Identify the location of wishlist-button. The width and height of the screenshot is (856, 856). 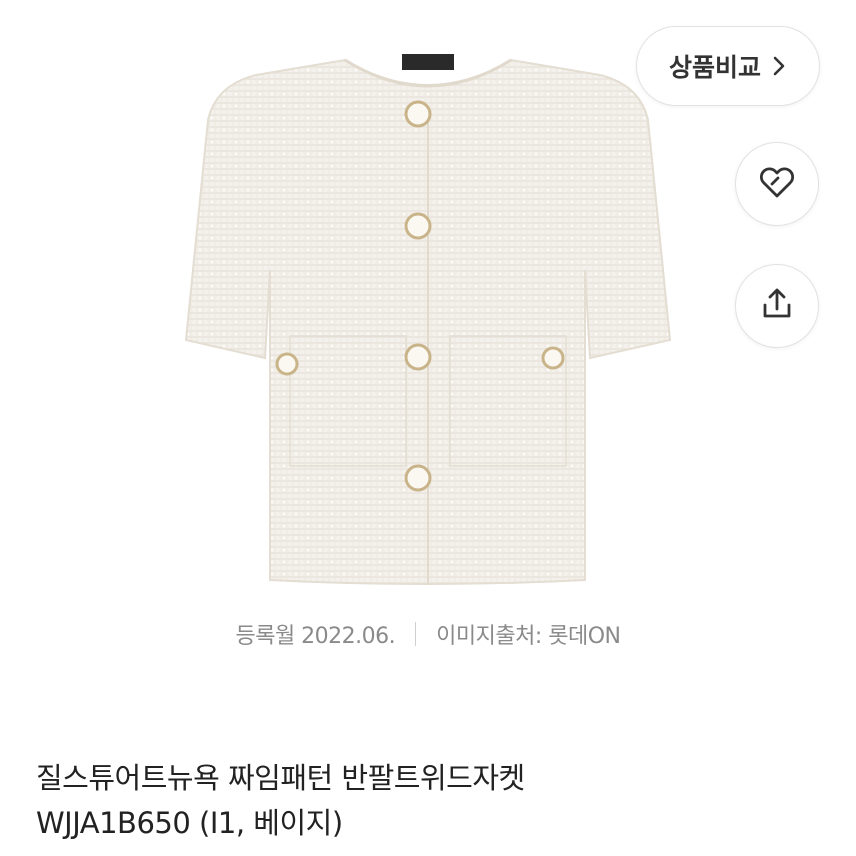
(777, 184).